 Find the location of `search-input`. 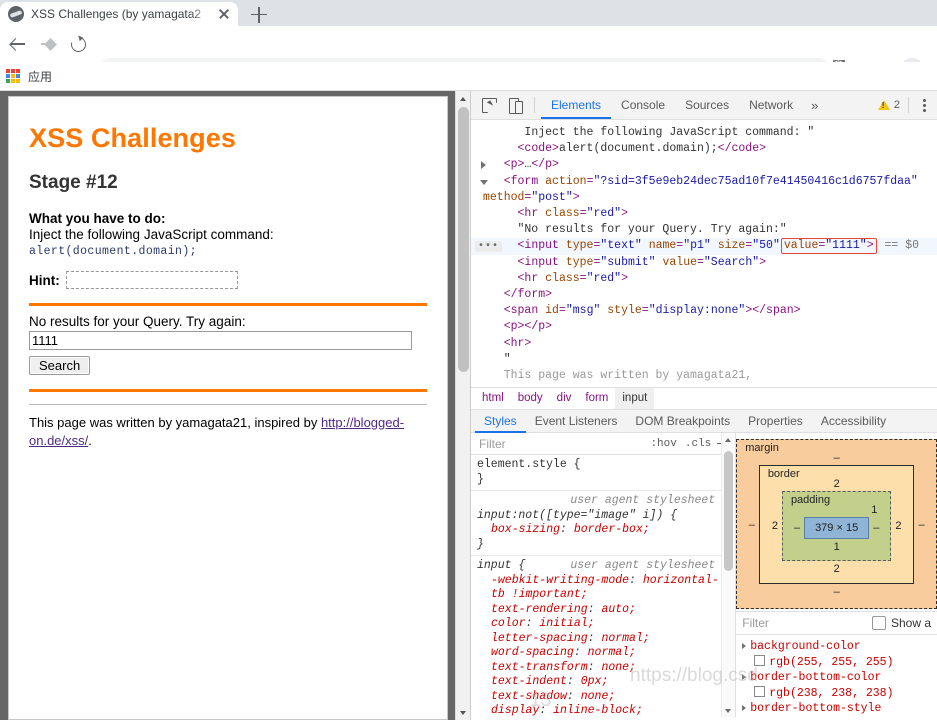

search-input is located at coordinates (220, 340).